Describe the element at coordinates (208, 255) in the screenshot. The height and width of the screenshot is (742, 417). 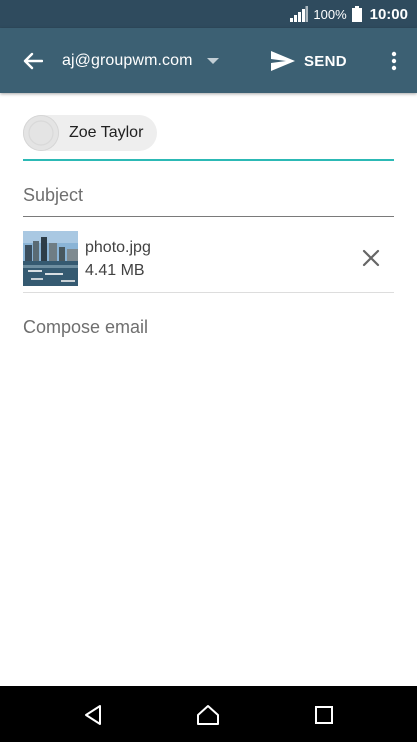
I see `attachment-item: photo.jpg 4.41 MB` at that location.